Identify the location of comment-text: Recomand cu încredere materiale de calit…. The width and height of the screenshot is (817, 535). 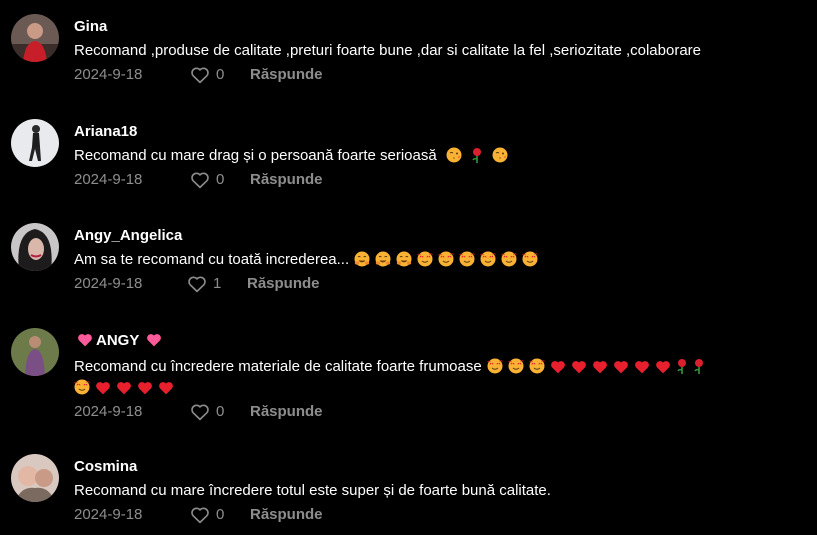
(445, 367).